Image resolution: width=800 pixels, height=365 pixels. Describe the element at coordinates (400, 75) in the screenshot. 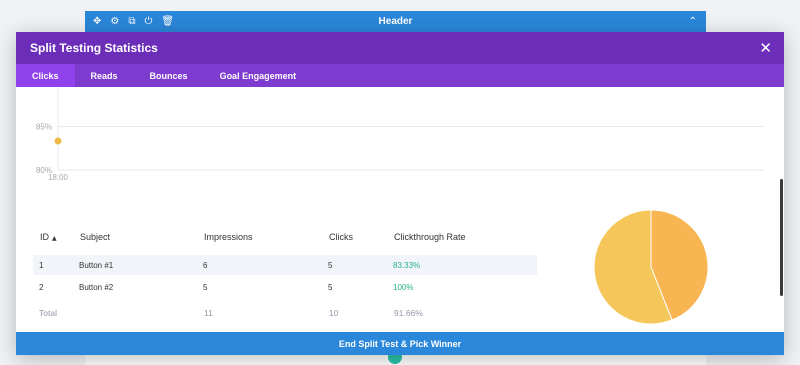

I see `stats-tabs: Clicks Reads Bounces Goal Engagement` at that location.